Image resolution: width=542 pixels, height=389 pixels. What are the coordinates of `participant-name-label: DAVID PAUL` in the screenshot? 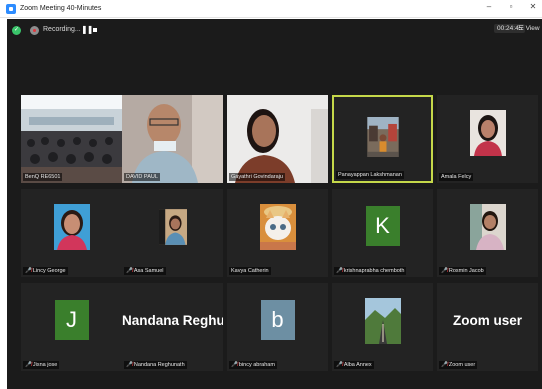 It's located at (142, 177).